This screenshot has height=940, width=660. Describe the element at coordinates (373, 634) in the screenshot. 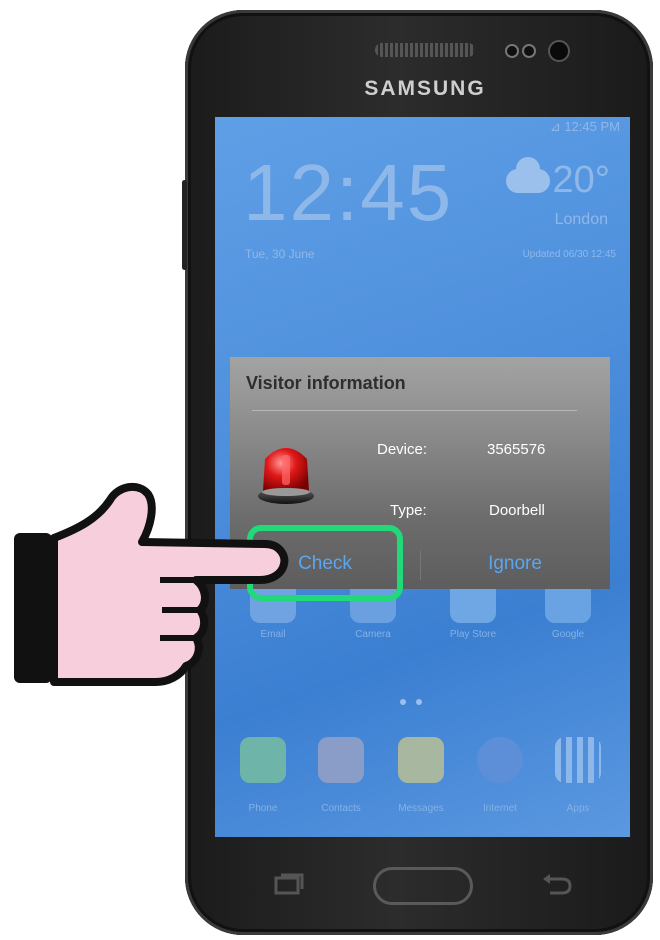

I see `app-label: Camera` at that location.